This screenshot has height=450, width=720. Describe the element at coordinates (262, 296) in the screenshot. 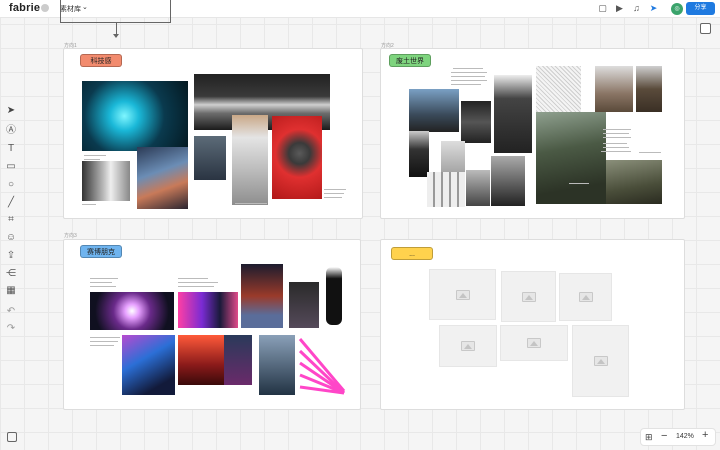

I see `image-robot-armor` at that location.